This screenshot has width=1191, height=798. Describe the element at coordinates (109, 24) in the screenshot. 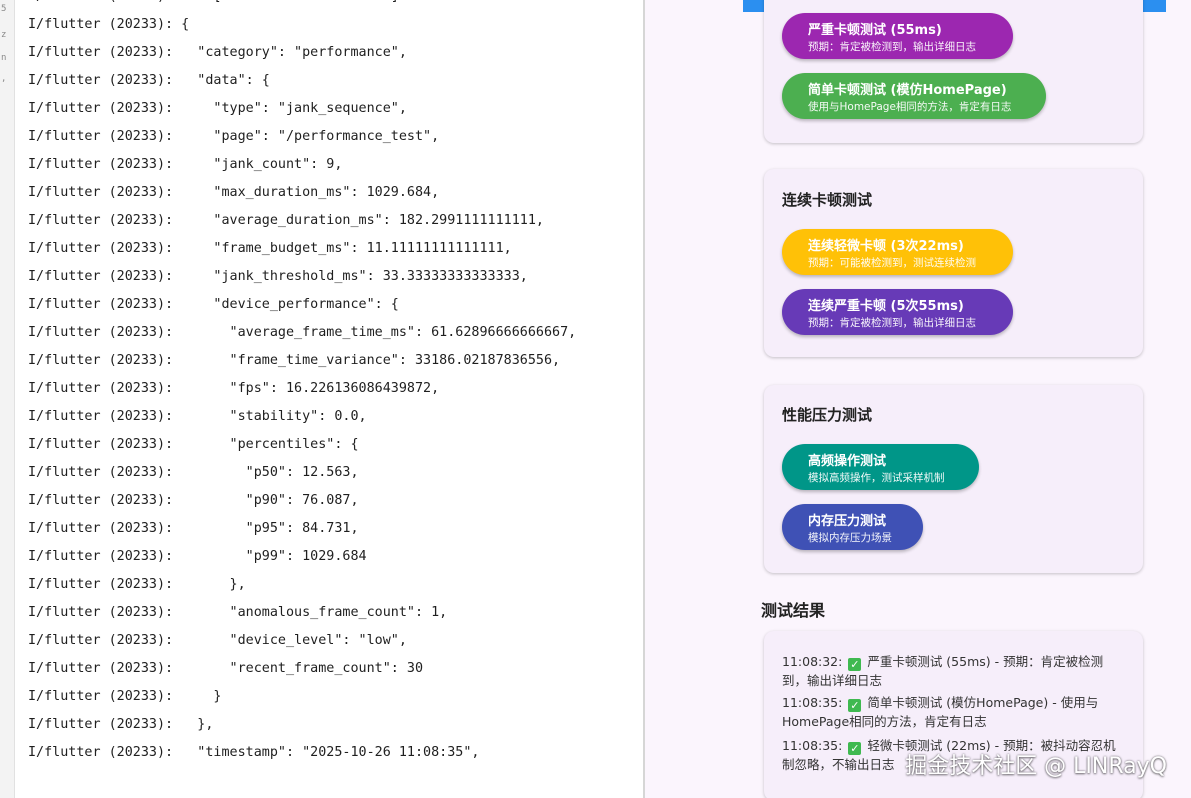

I see `log-line: I/flutter (20233): {` at that location.